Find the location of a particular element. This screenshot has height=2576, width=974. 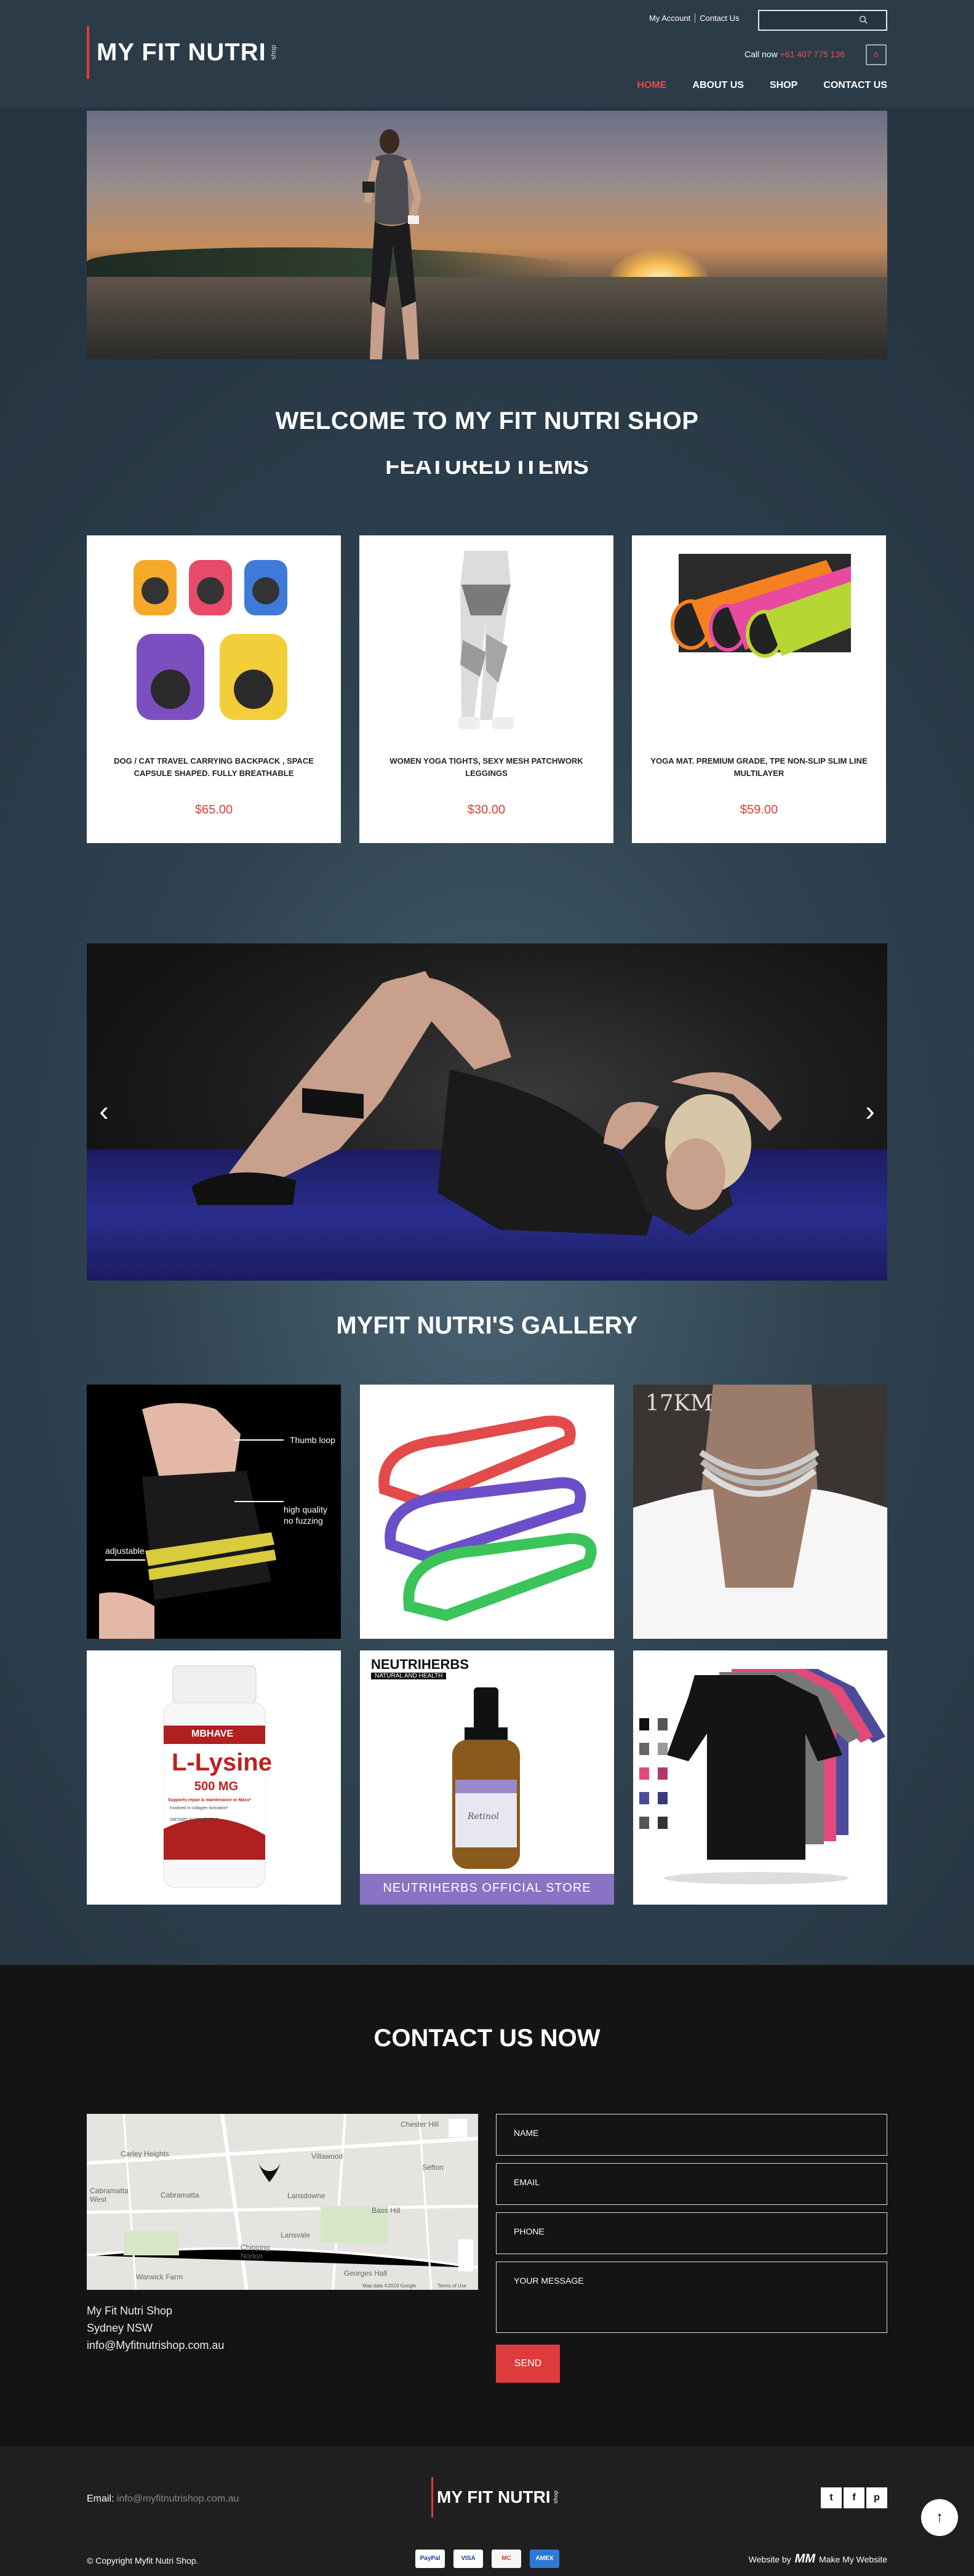

lysine-bottle-image is located at coordinates (214, 1776).